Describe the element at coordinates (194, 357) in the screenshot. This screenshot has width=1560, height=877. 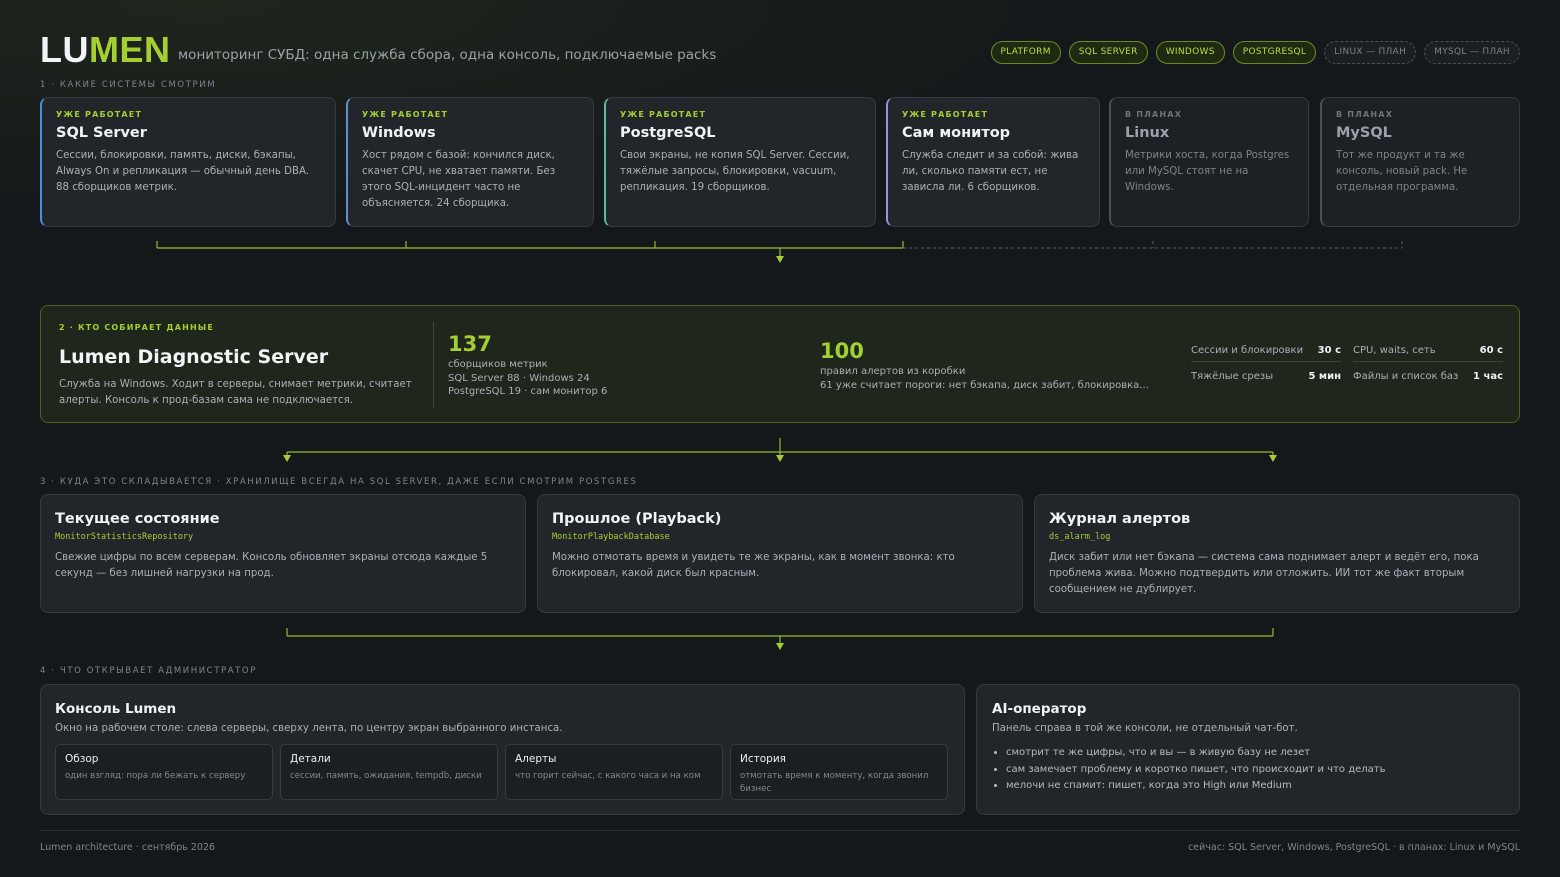
I see `collector-title: Lumen Diagnostic Server` at that location.